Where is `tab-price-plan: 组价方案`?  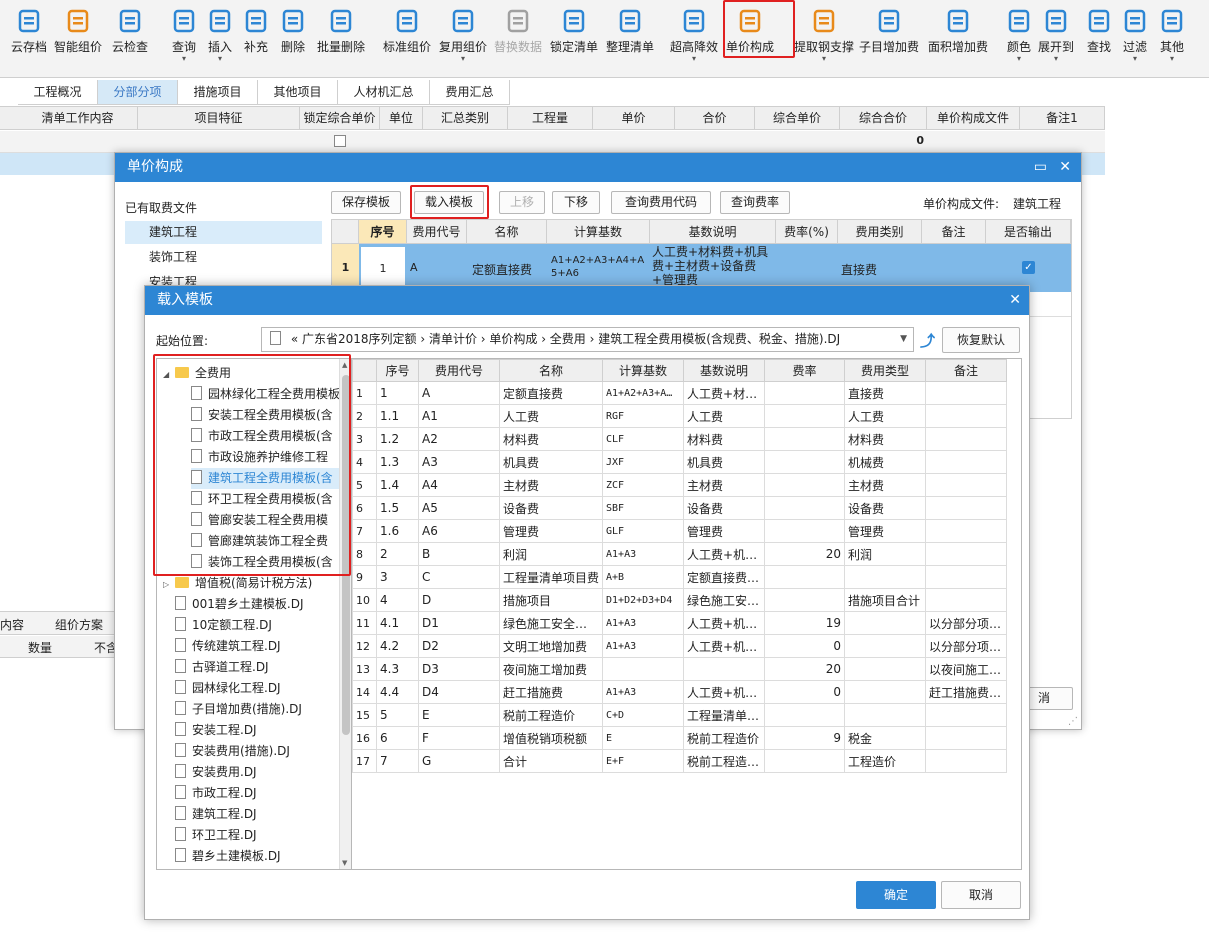
tab-price-plan: 组价方案 is located at coordinates (79, 624).